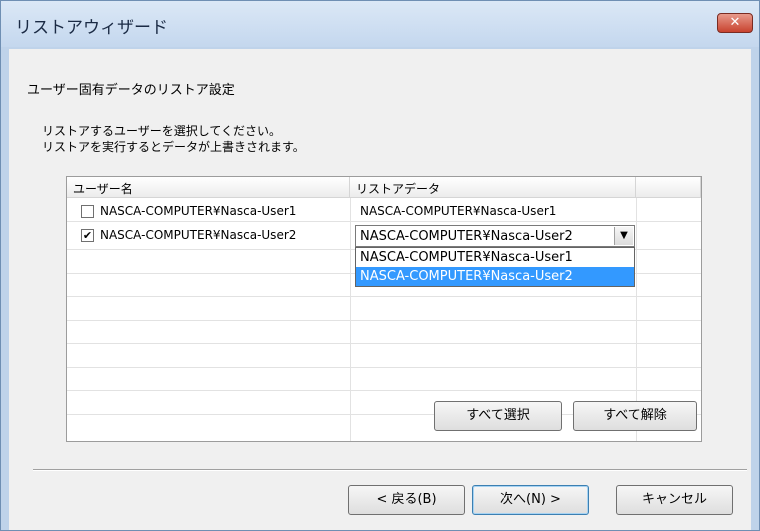 The width and height of the screenshot is (760, 531). Describe the element at coordinates (495, 276) in the screenshot. I see `dropdown-option-selected: NASCA-COMPUTER¥Nasca-User2` at that location.